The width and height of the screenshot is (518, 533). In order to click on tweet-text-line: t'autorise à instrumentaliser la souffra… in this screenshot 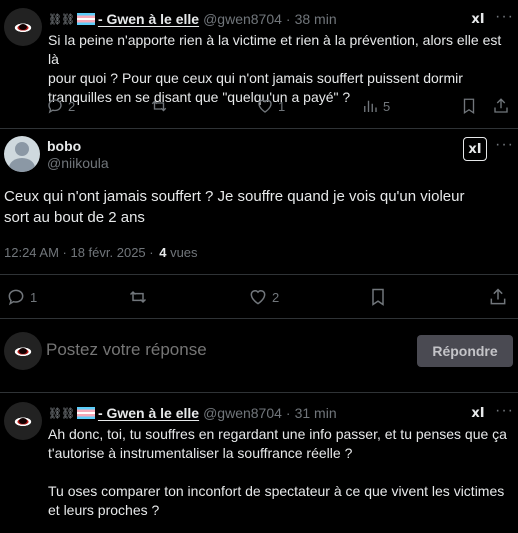, I will do `click(200, 453)`.